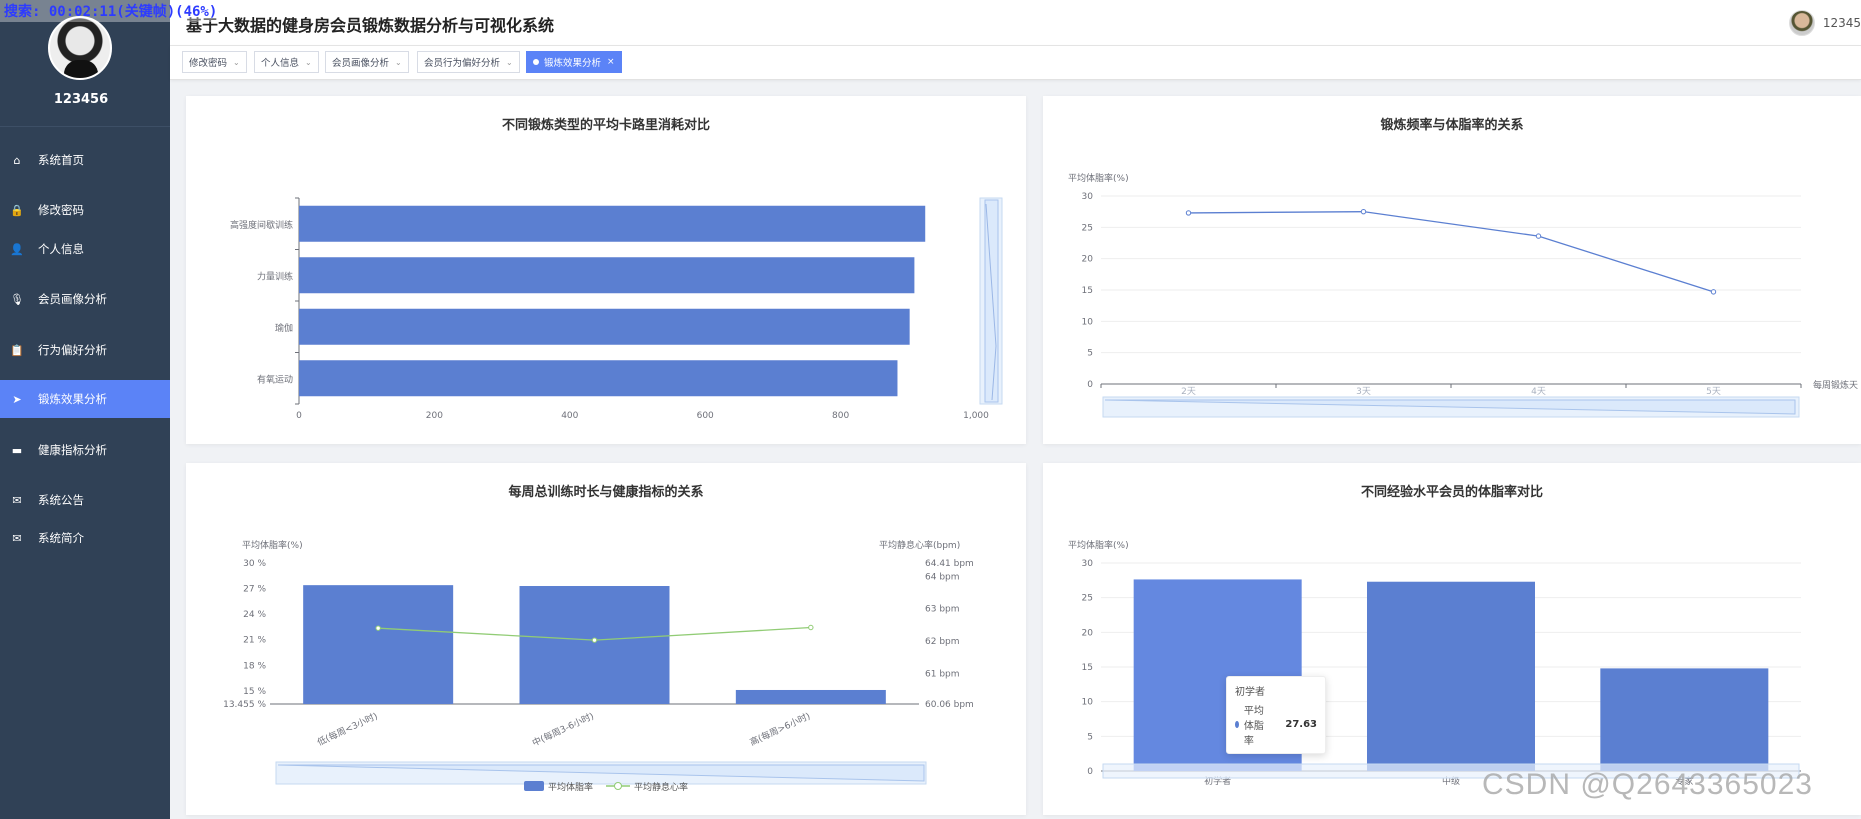 The height and width of the screenshot is (819, 1861). Describe the element at coordinates (284, 328) in the screenshot. I see `y-tick-label: 瑜伽` at that location.